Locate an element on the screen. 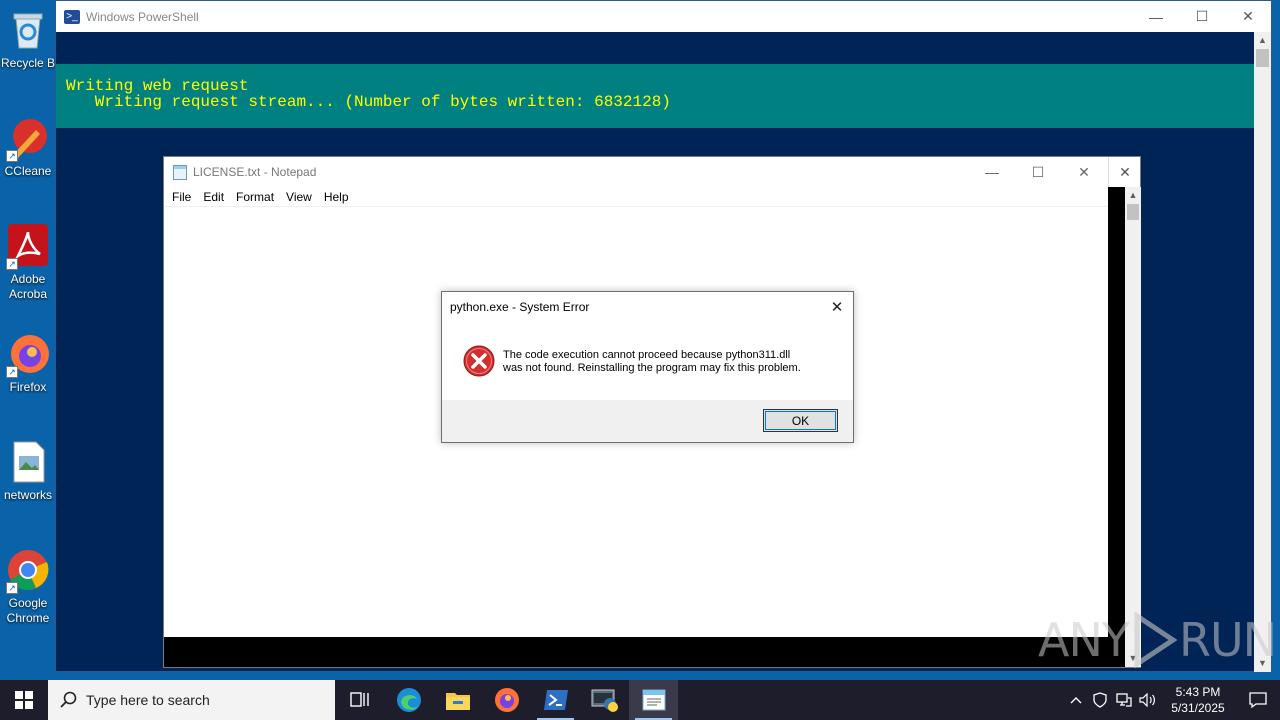 Image resolution: width=1280 pixels, height=720 pixels. search-placeholder: Type here to search is located at coordinates (148, 700).